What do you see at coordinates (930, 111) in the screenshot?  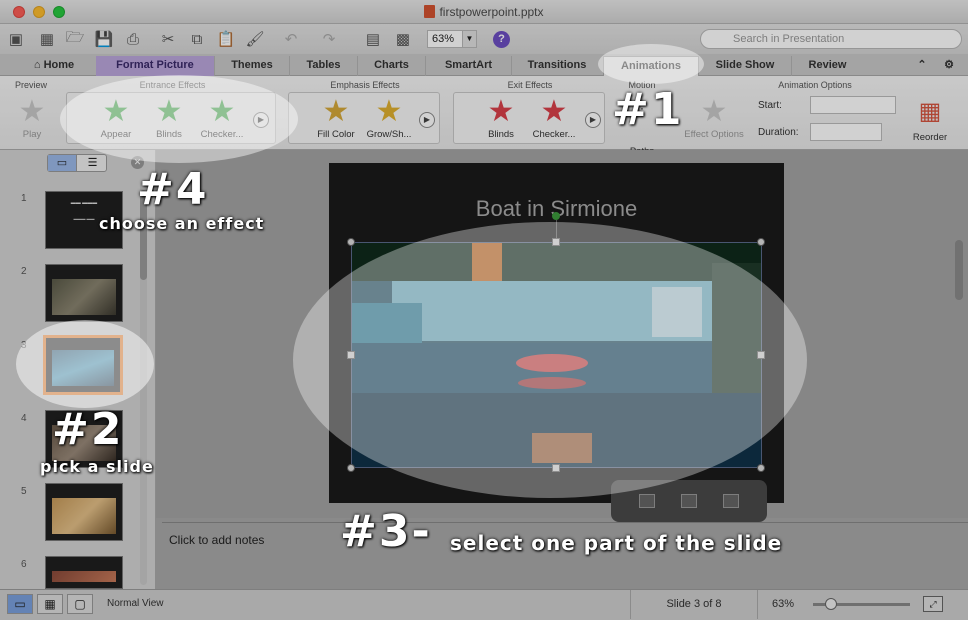 I see `reorder-icon: ▦` at bounding box center [930, 111].